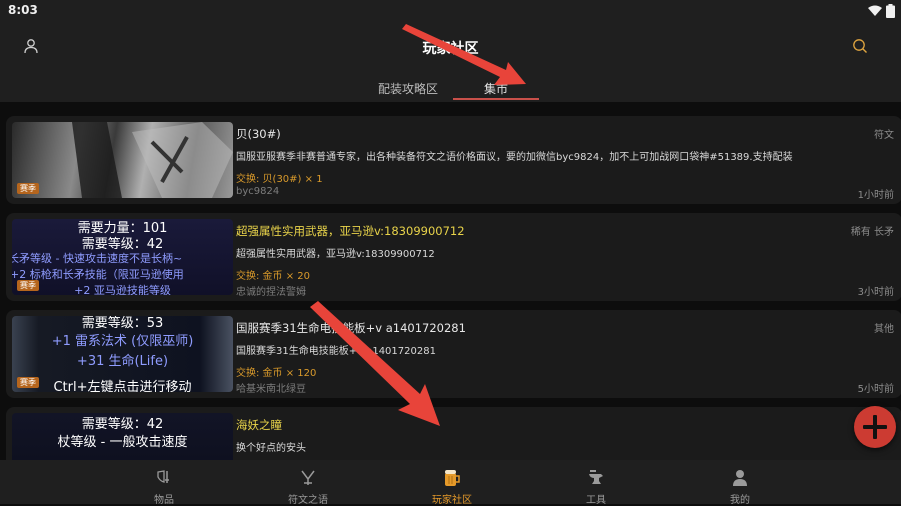 The image size is (901, 506). I want to click on anvil-icon, so click(596, 477).